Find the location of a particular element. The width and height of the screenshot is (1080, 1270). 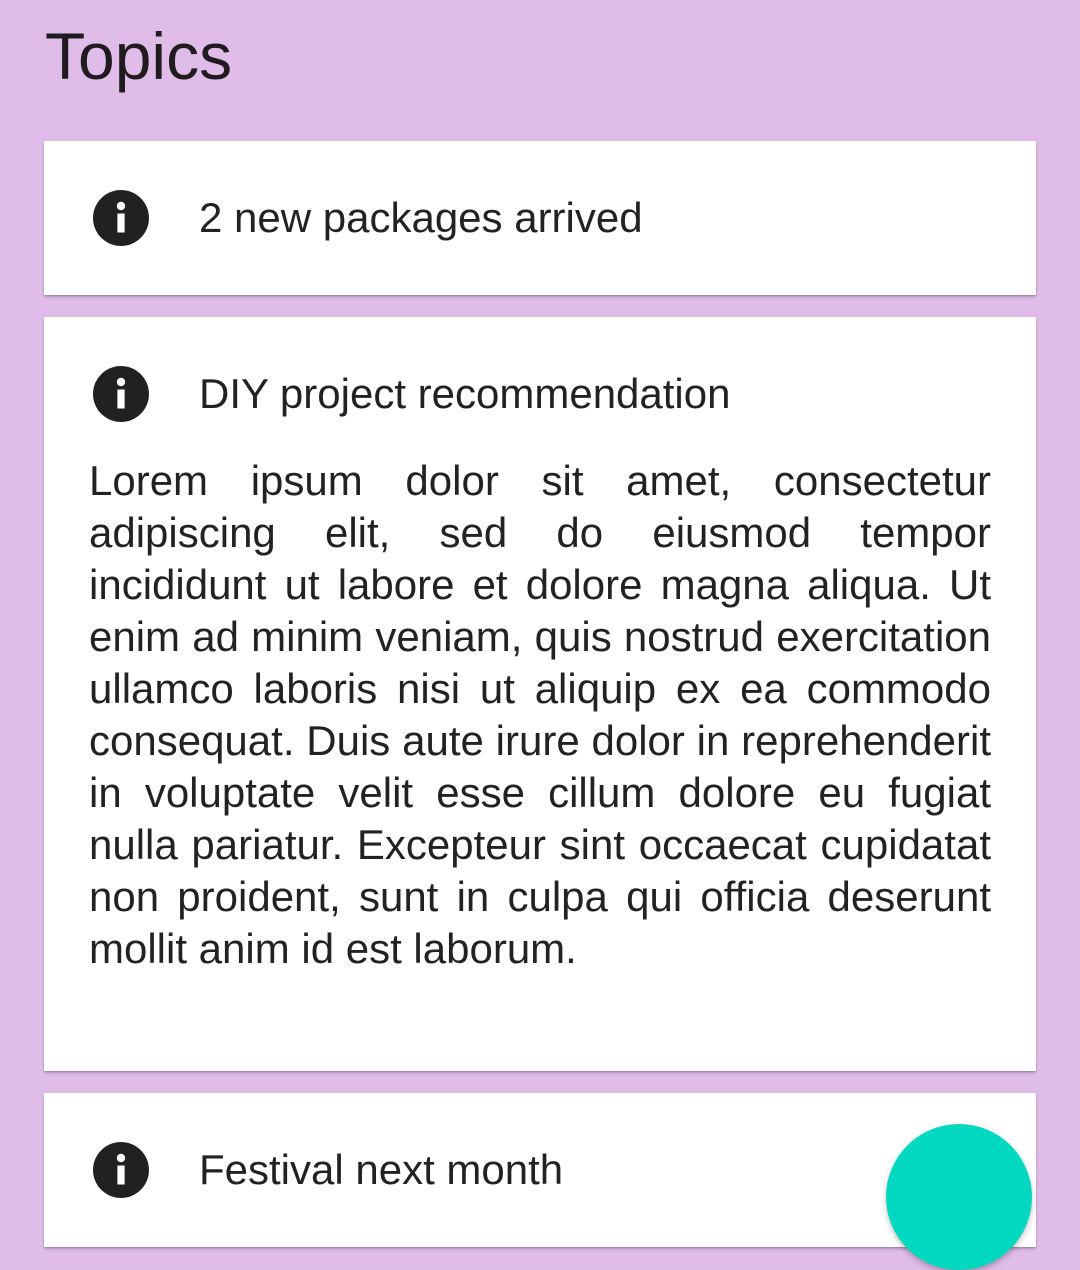

floating-action-button is located at coordinates (959, 1197).